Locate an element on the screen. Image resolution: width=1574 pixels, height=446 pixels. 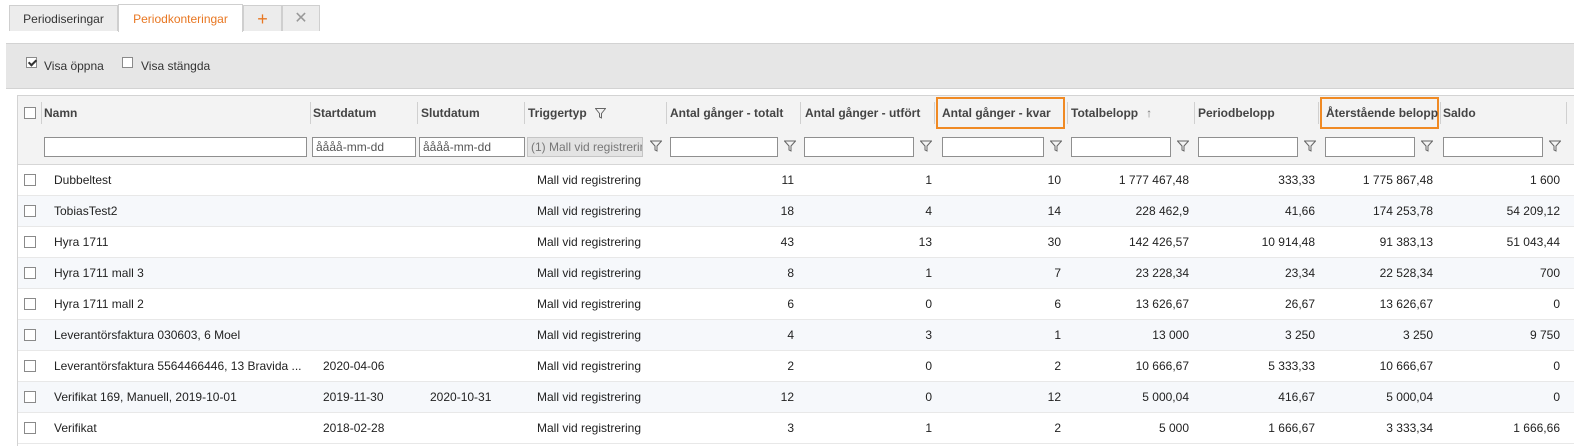
cell-left-count: 2 is located at coordinates (1057, 366).